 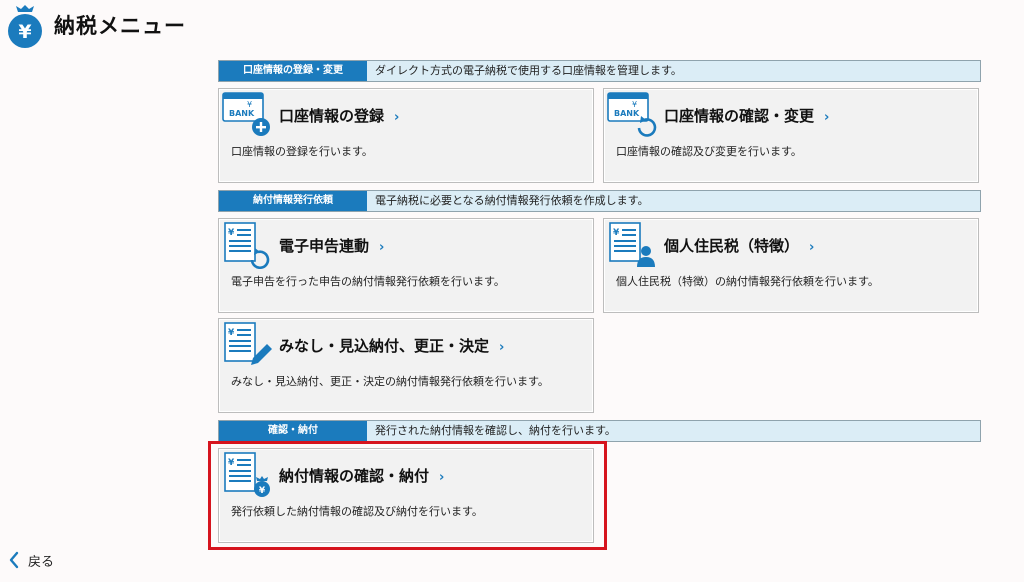 What do you see at coordinates (791, 135) in the screenshot?
I see `card-account-confirm-change: BANK ¥ 口座情報の確認・変更 › 口座情報の確認及び変更を行います。` at bounding box center [791, 135].